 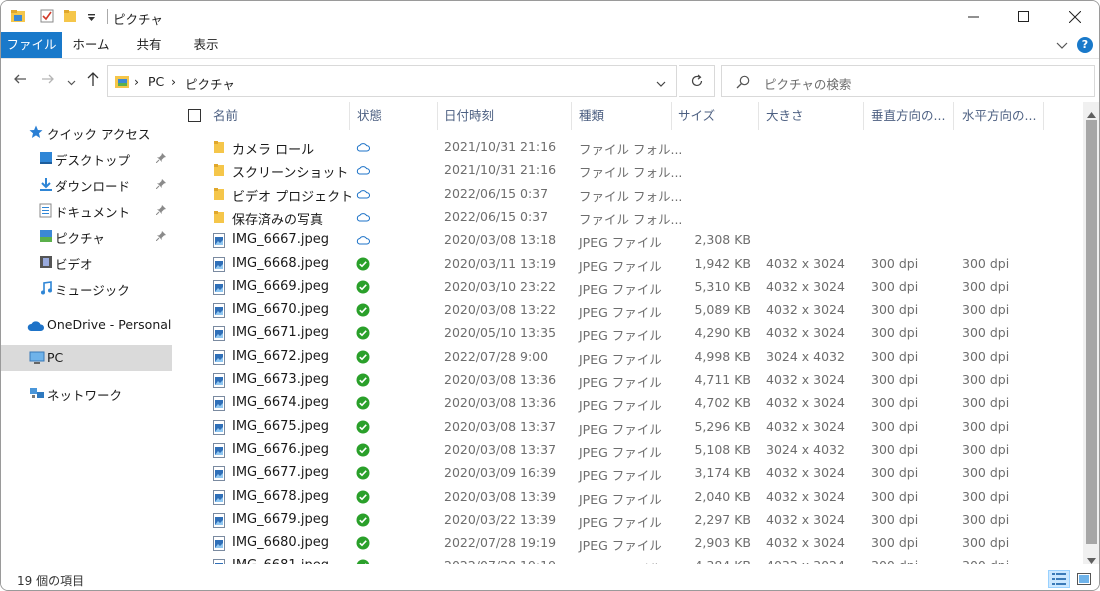 What do you see at coordinates (86, 210) in the screenshot?
I see `sidebar-item-document: ドキュメント` at bounding box center [86, 210].